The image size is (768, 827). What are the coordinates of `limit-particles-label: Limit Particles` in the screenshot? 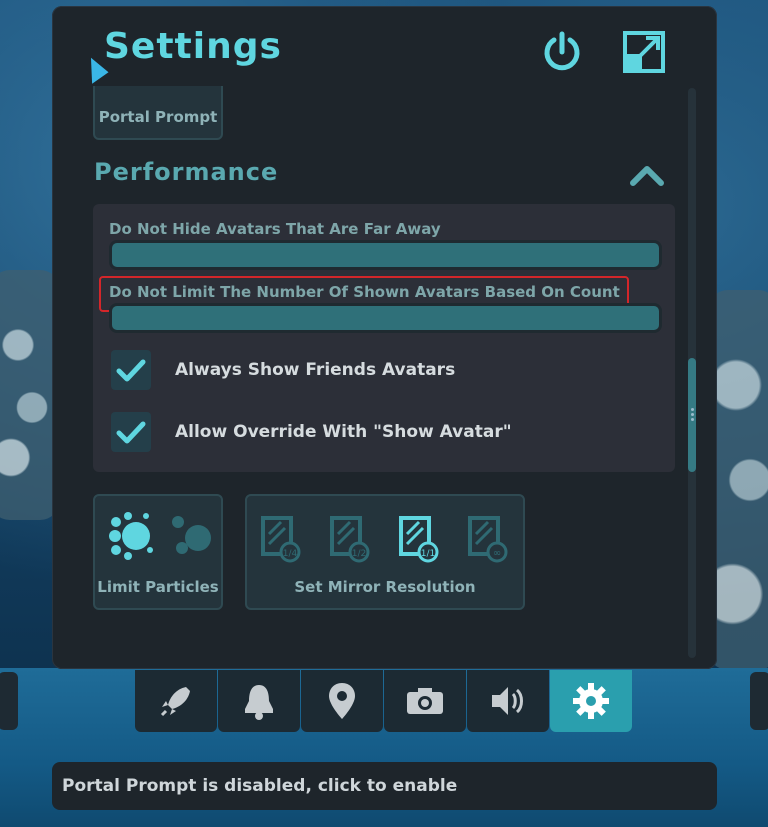 It's located at (158, 587).